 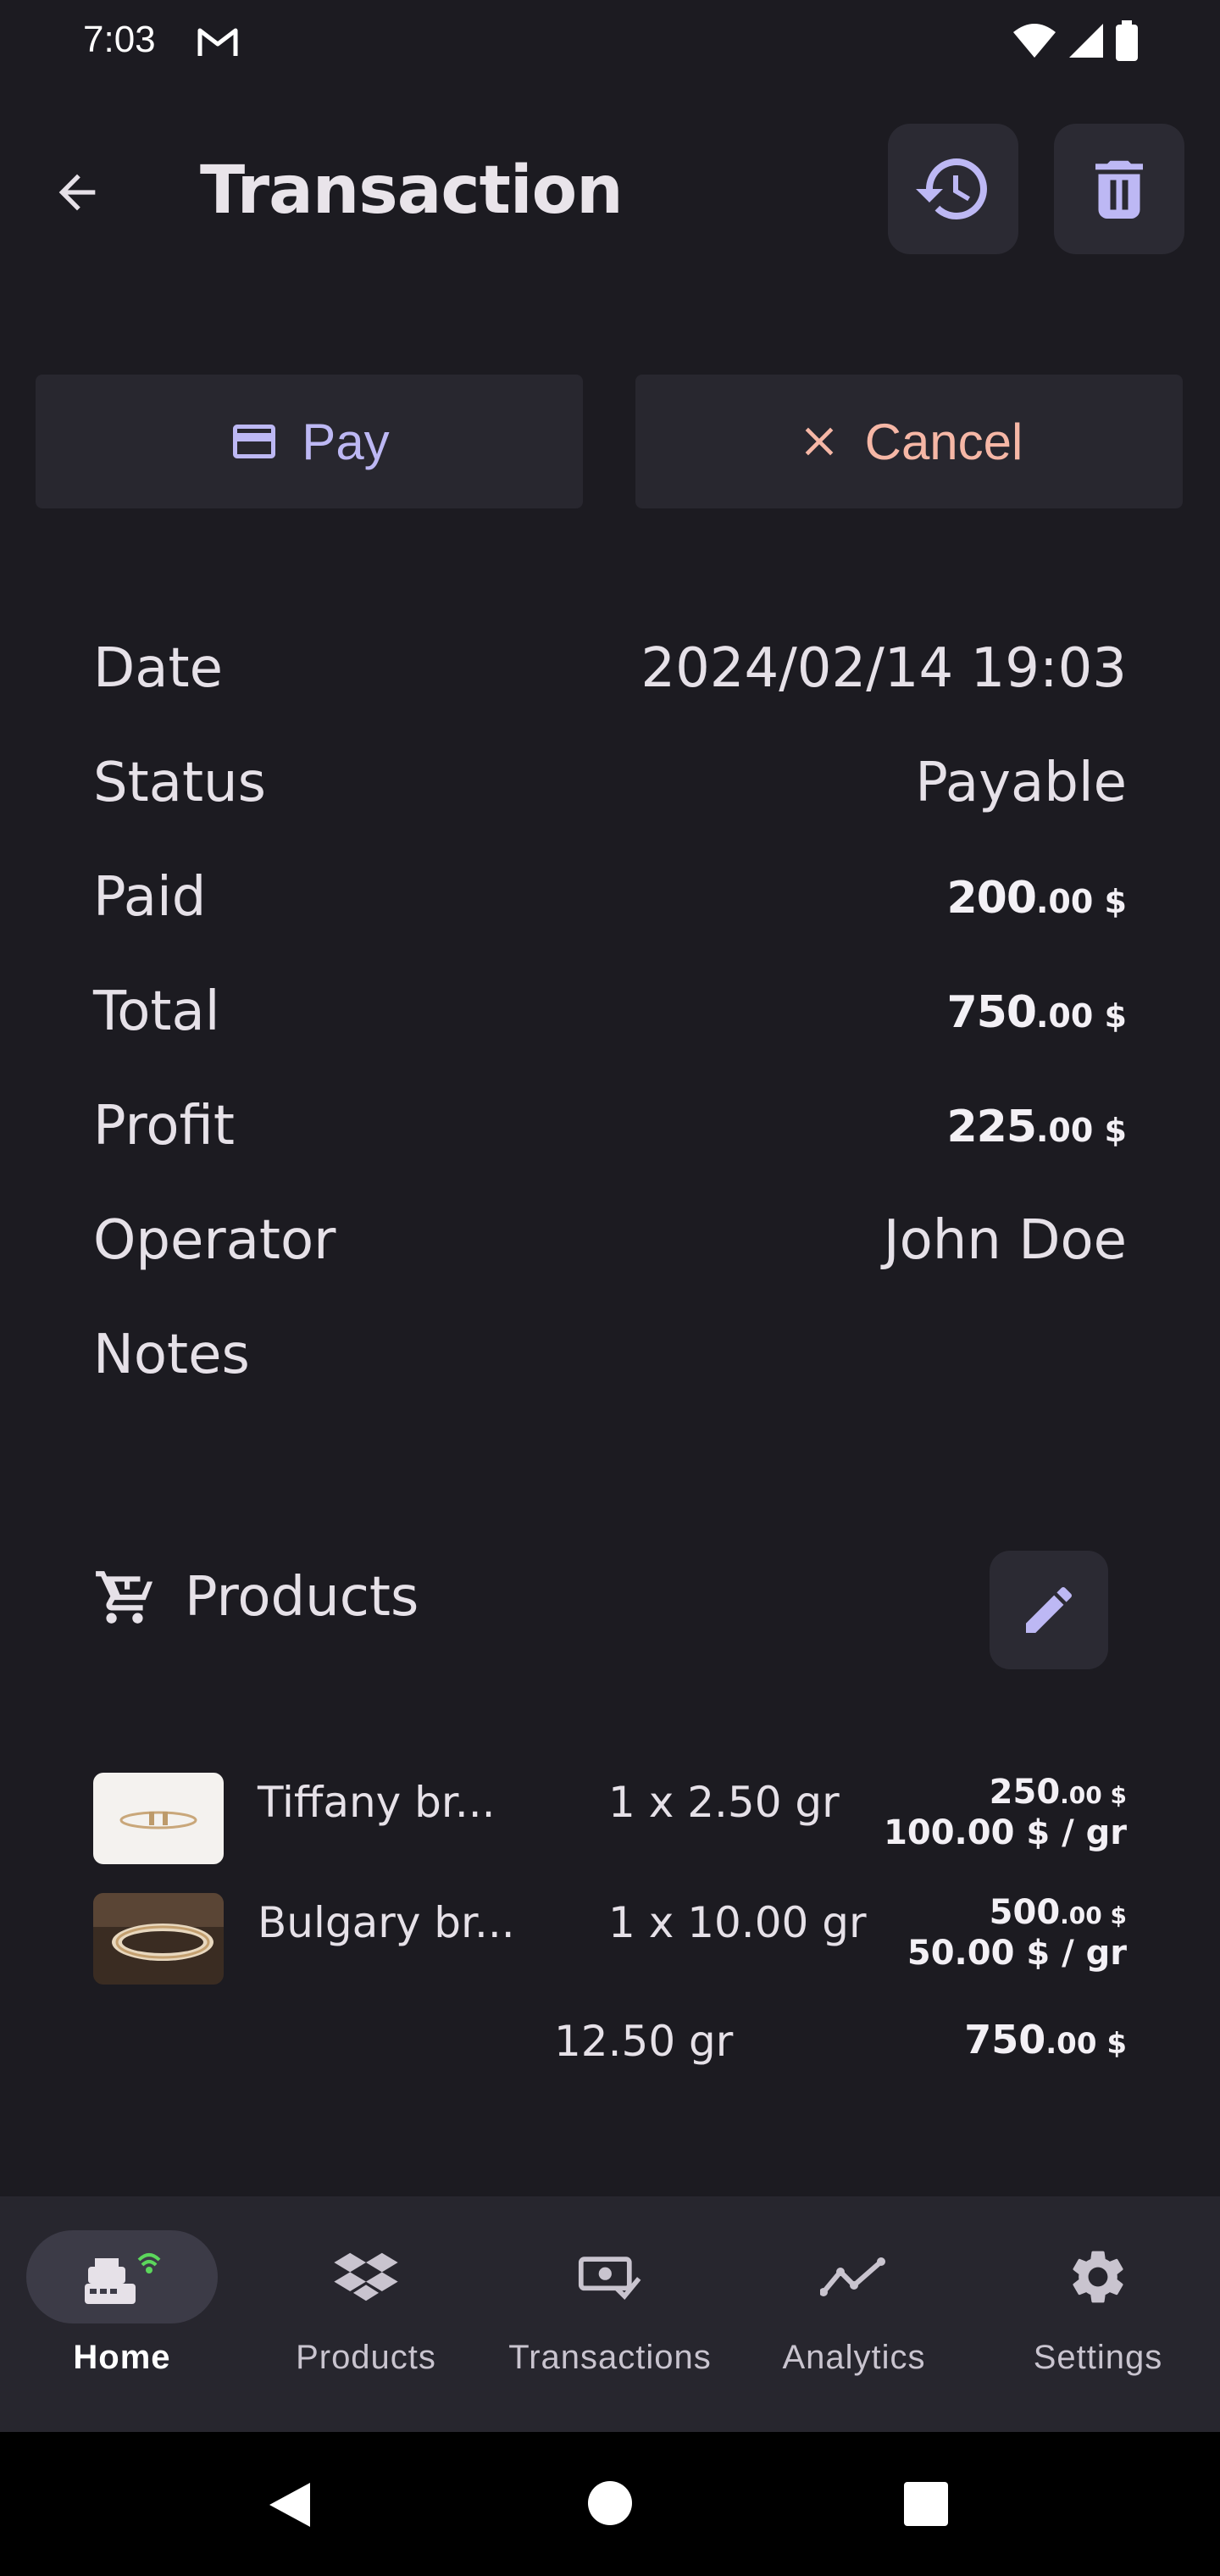 What do you see at coordinates (644, 2041) in the screenshot?
I see `total-weight: 12.50 gr` at bounding box center [644, 2041].